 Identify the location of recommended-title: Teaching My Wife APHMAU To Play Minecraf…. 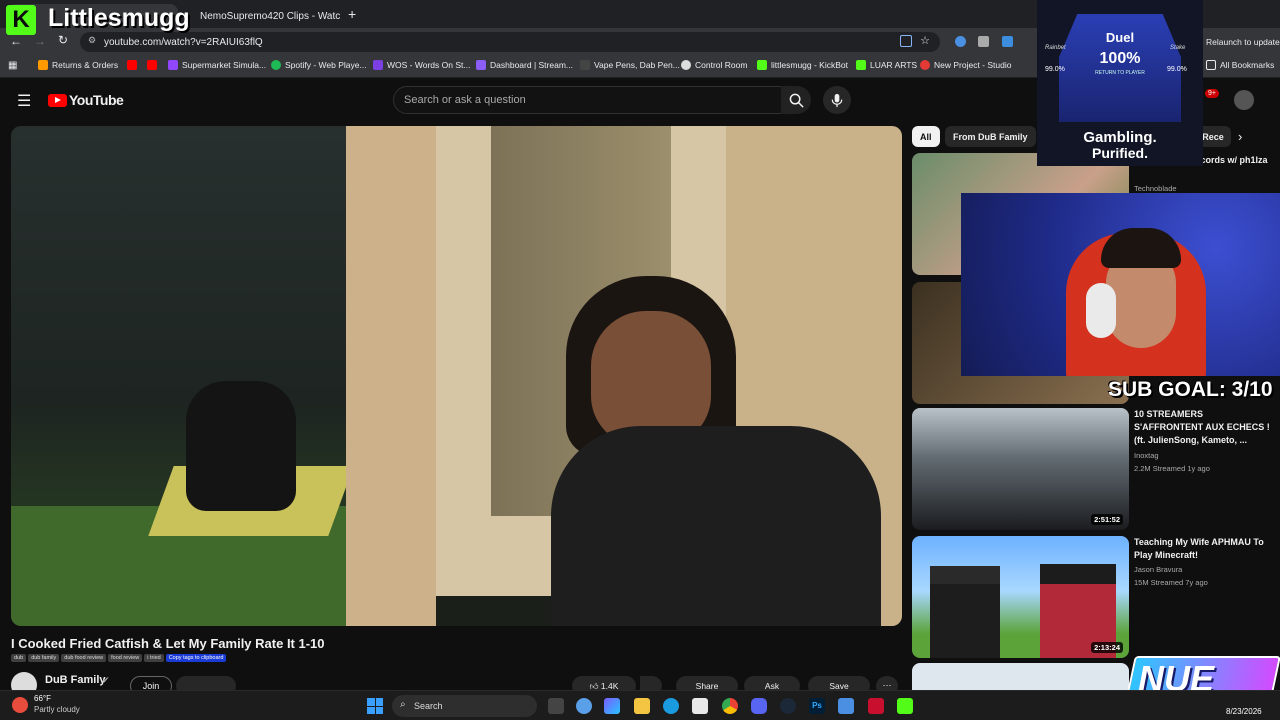
(1204, 549).